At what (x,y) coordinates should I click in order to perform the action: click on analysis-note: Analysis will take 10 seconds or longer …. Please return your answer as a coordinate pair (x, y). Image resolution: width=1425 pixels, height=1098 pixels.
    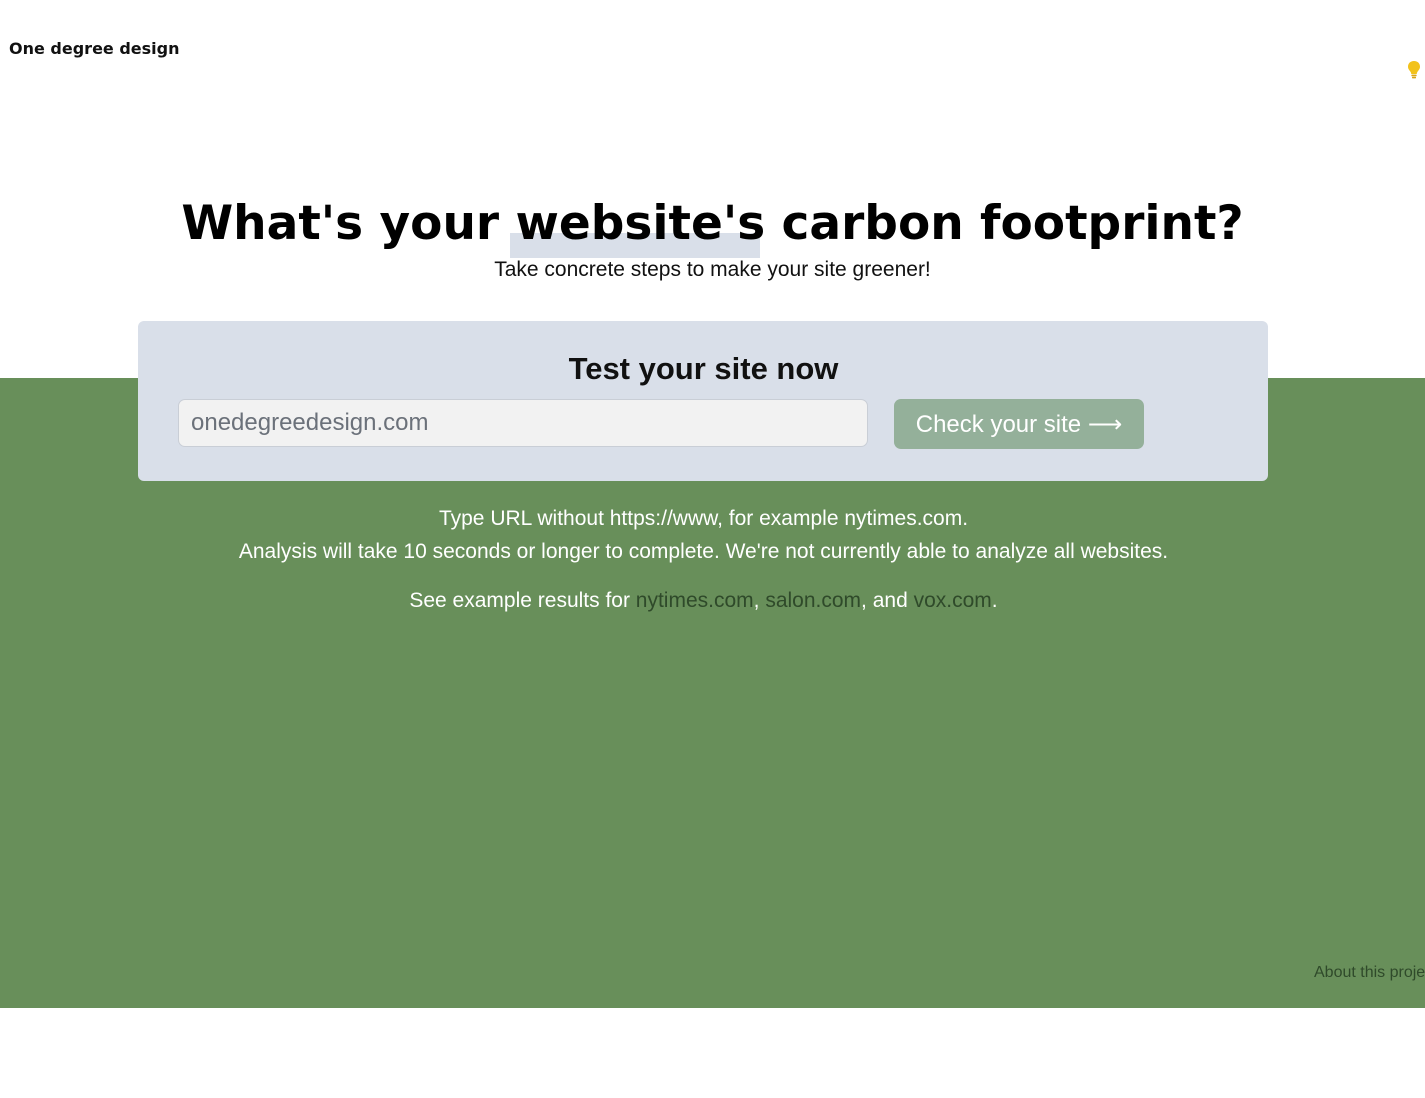
    Looking at the image, I should click on (703, 551).